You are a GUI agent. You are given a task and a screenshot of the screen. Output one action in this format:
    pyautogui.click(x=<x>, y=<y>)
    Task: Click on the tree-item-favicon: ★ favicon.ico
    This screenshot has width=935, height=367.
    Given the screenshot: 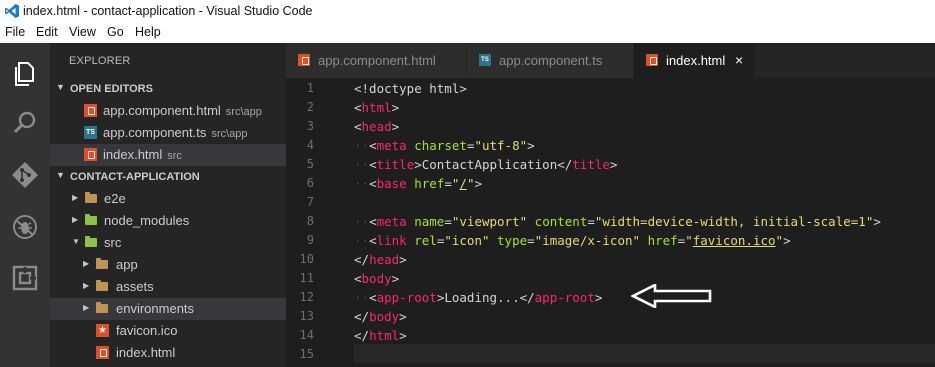 What is the action you would take?
    pyautogui.click(x=168, y=331)
    